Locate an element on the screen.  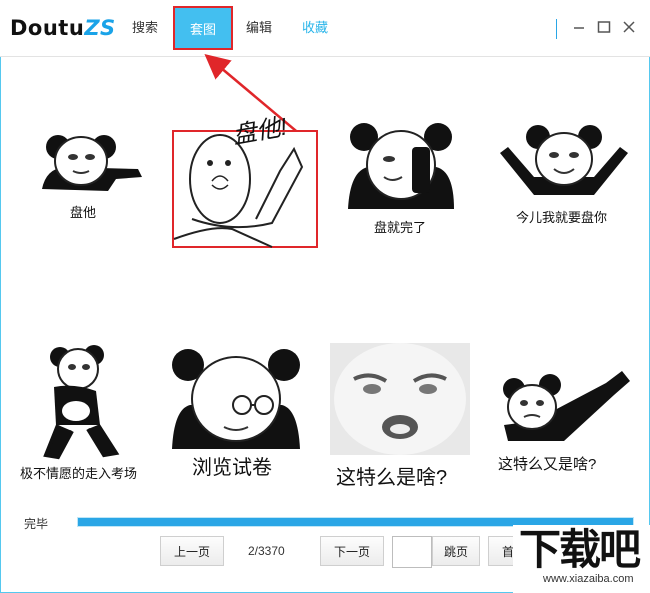
sticker-item: 盘他 is located at coordinates (92, 179).